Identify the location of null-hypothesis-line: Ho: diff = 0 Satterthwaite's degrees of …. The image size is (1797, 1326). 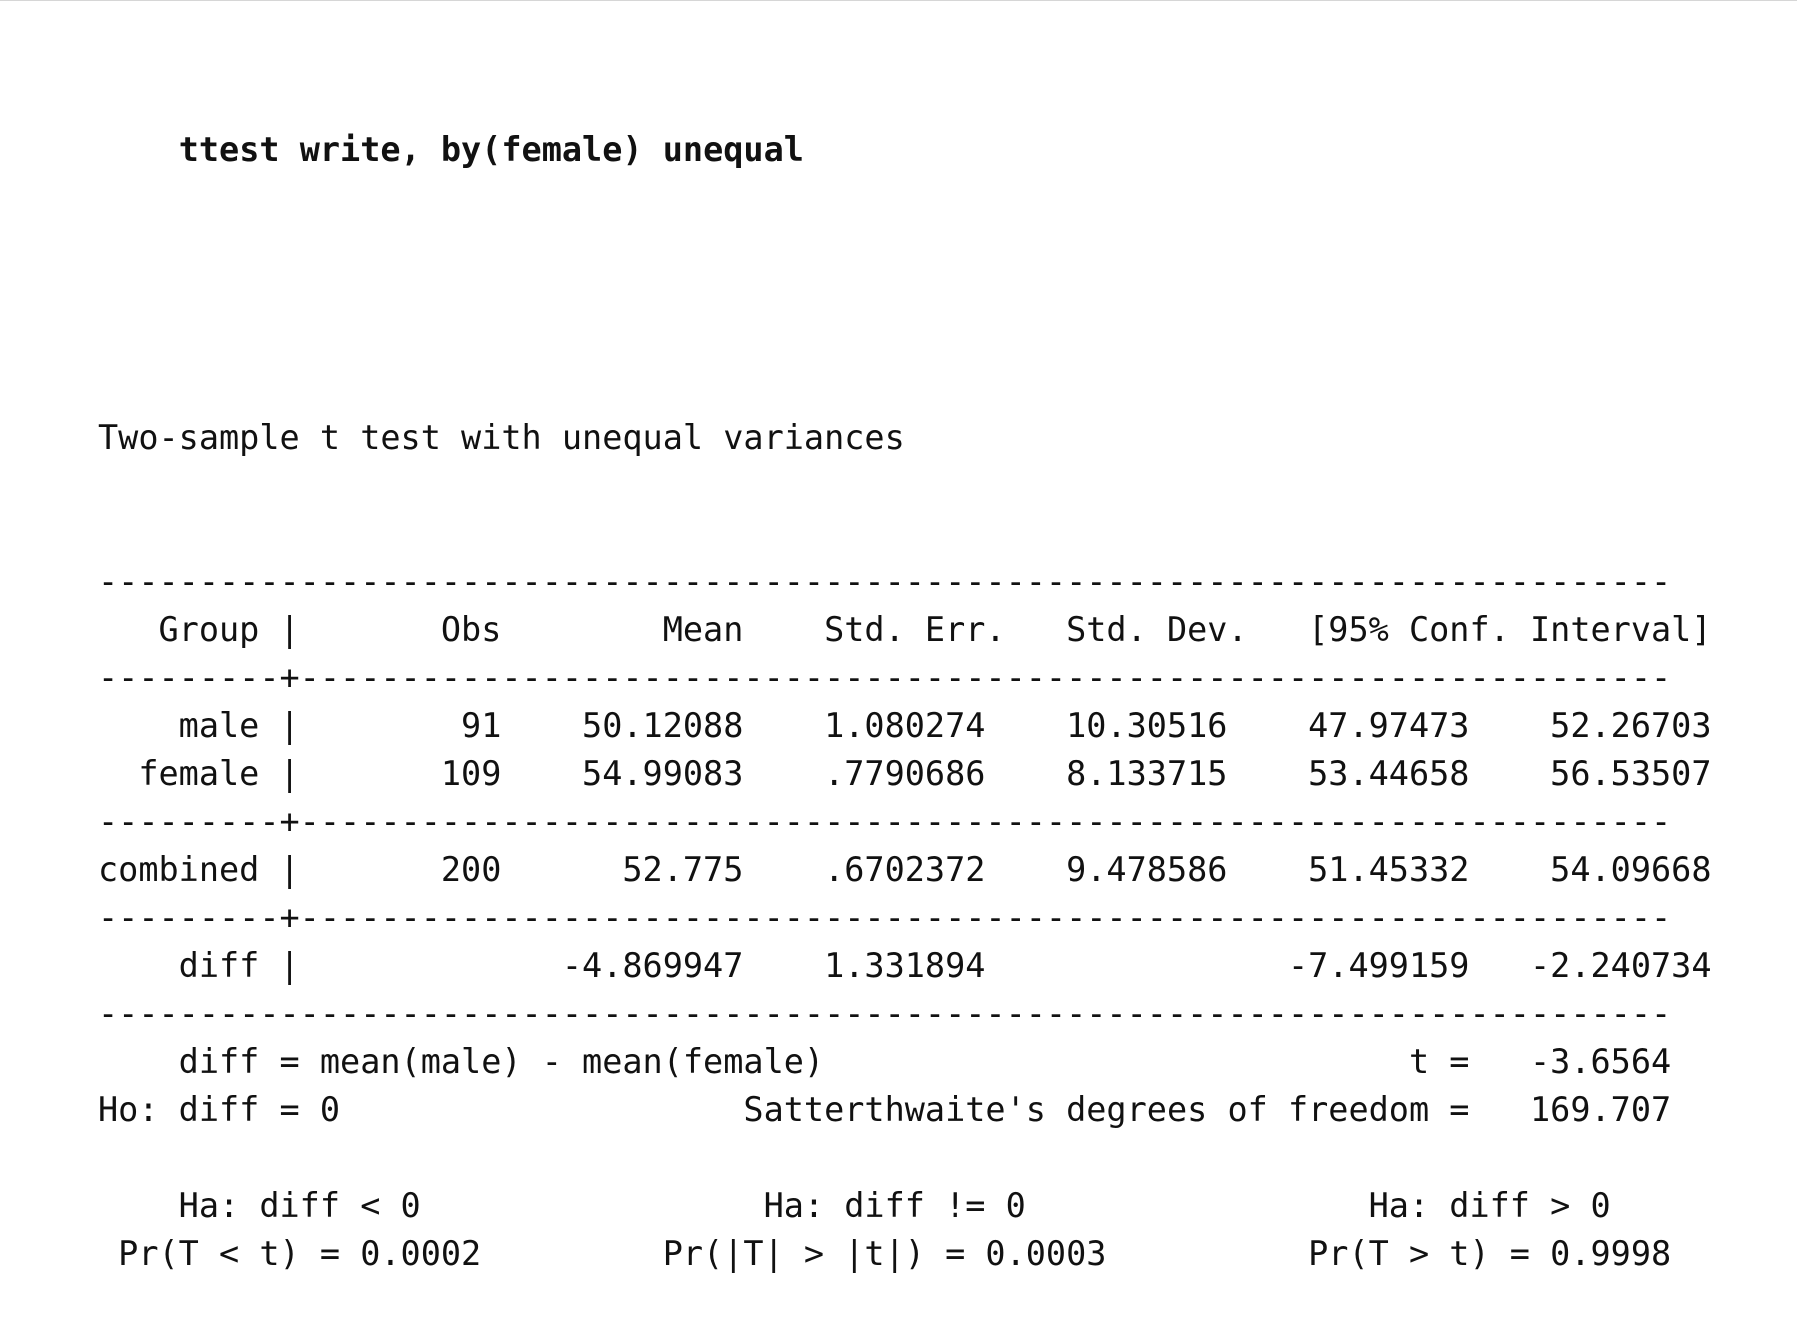
(885, 1109).